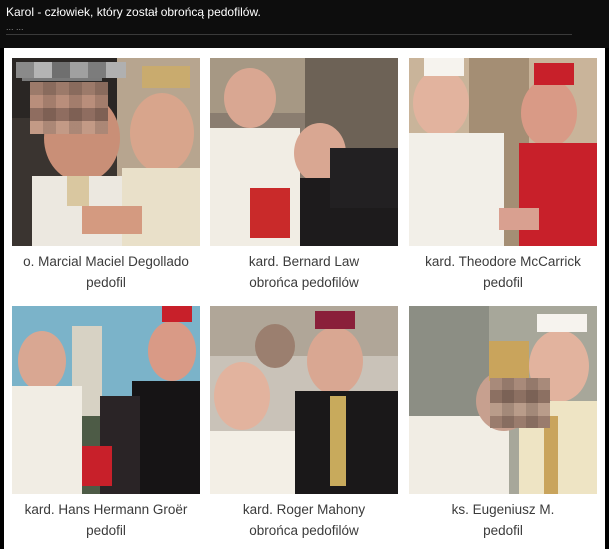 The image size is (609, 549). What do you see at coordinates (503, 152) in the screenshot?
I see `photo-mccarrick-and-pope` at bounding box center [503, 152].